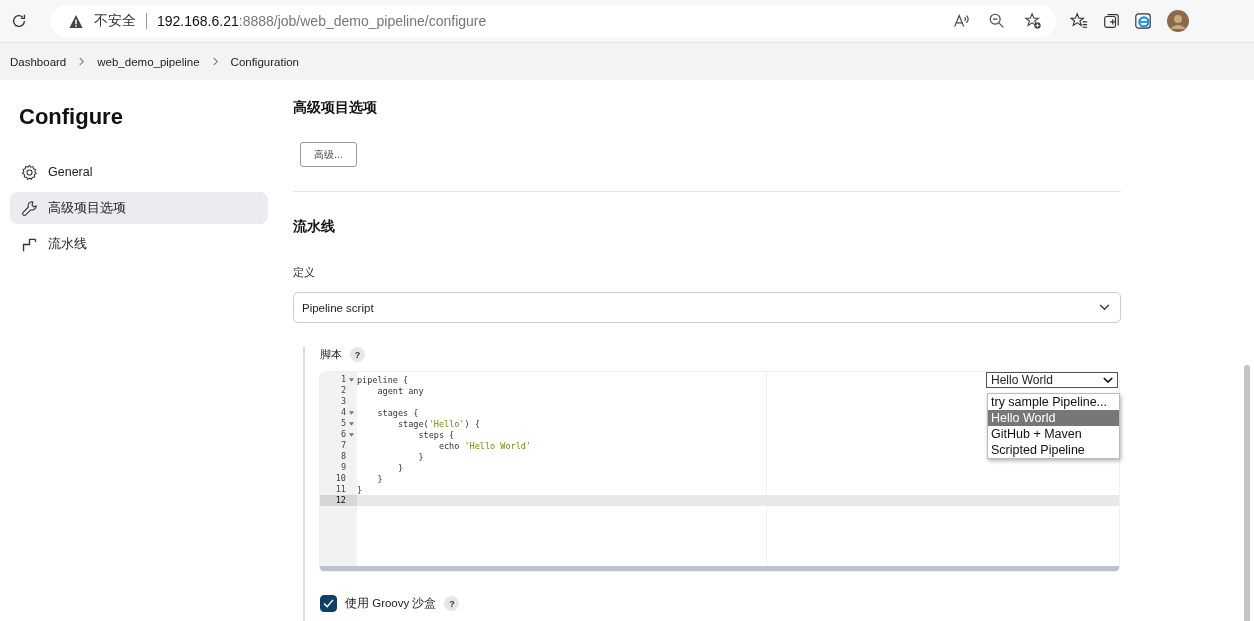 This screenshot has height=621, width=1254. Describe the element at coordinates (1052, 380) in the screenshot. I see `sample-dropdown: Hello World` at that location.